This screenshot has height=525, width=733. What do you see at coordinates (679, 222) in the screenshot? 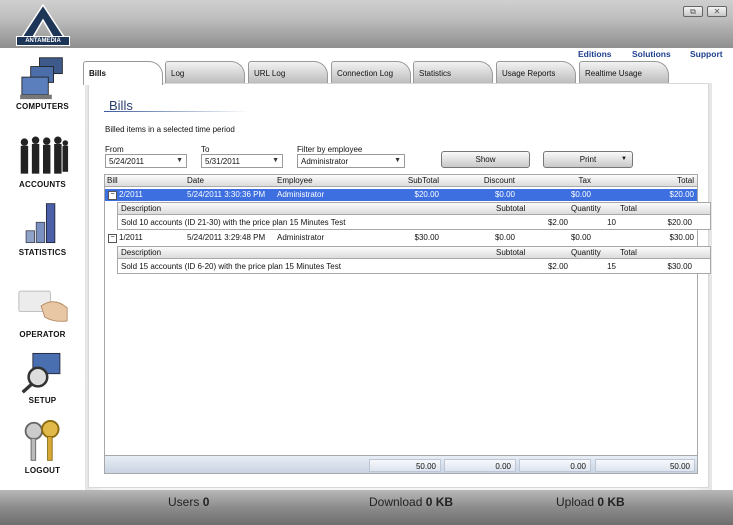
I see `item-total: $20.00` at bounding box center [679, 222].